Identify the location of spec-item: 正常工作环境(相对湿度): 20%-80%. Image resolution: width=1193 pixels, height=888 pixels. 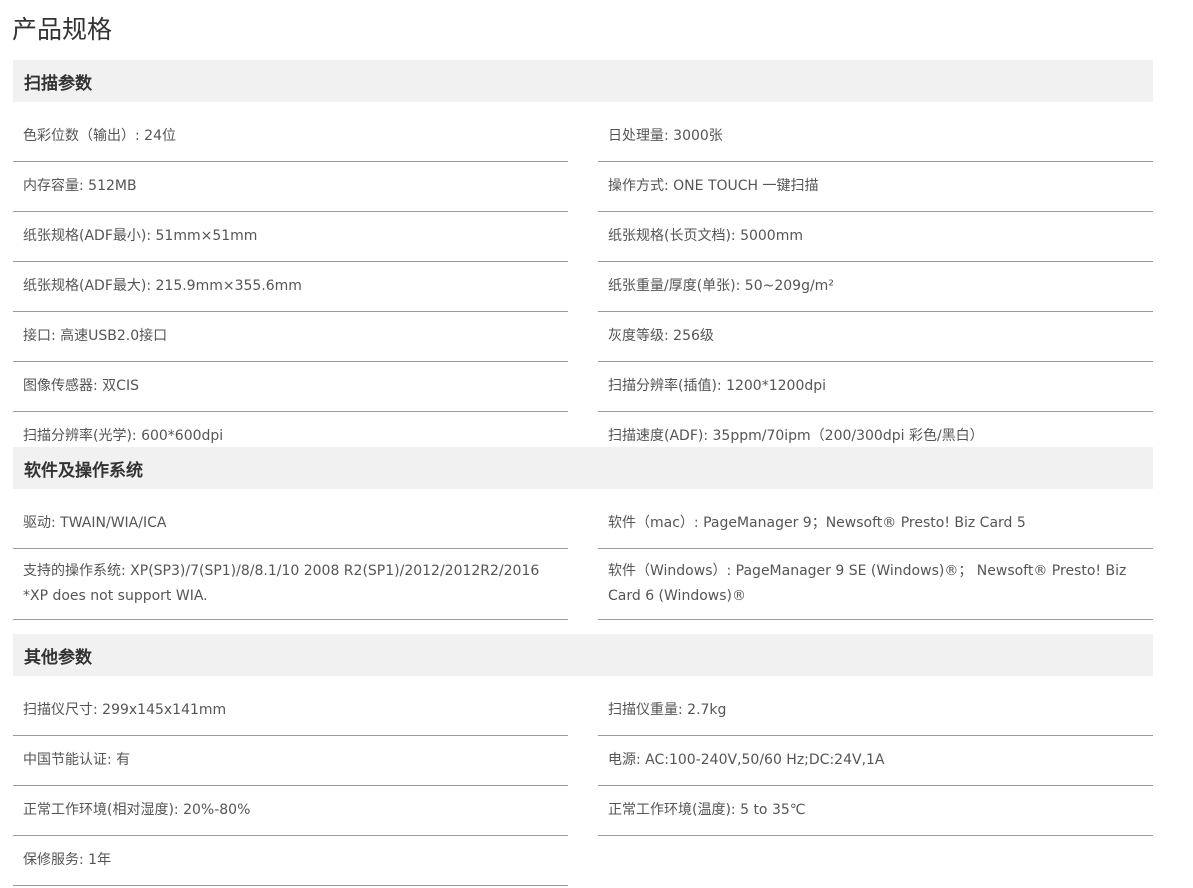
(290, 811).